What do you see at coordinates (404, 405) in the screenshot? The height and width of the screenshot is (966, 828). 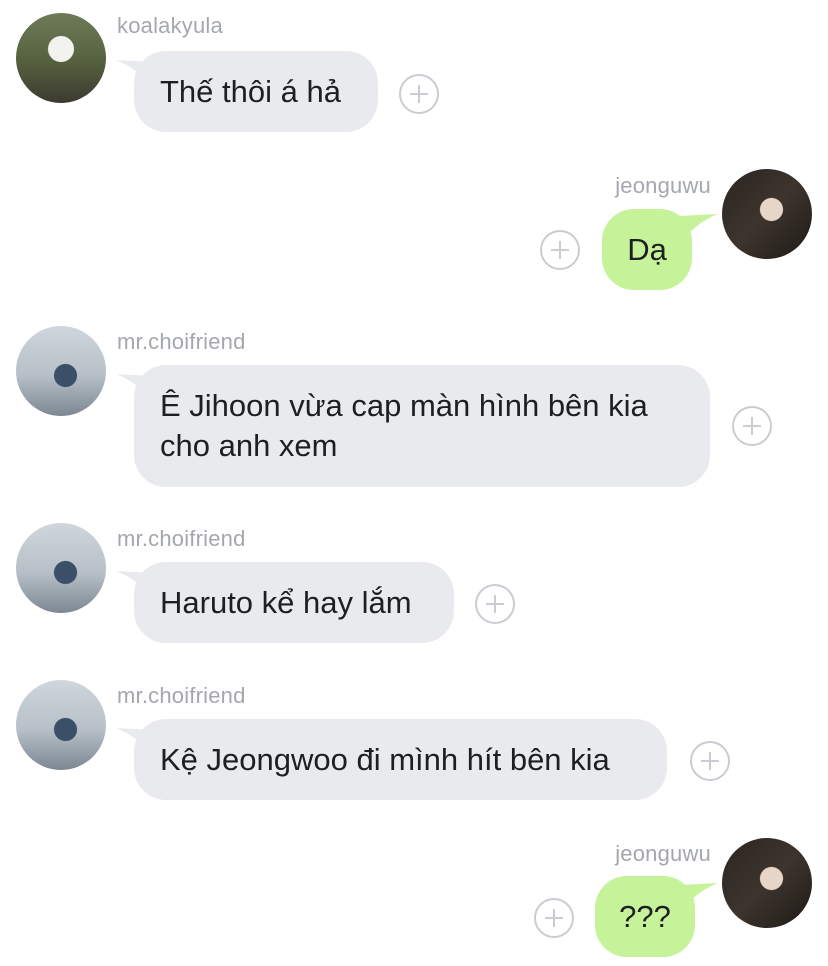 I see `message-text-line: Ê Jihoon vừa cap màn hình bên kia` at bounding box center [404, 405].